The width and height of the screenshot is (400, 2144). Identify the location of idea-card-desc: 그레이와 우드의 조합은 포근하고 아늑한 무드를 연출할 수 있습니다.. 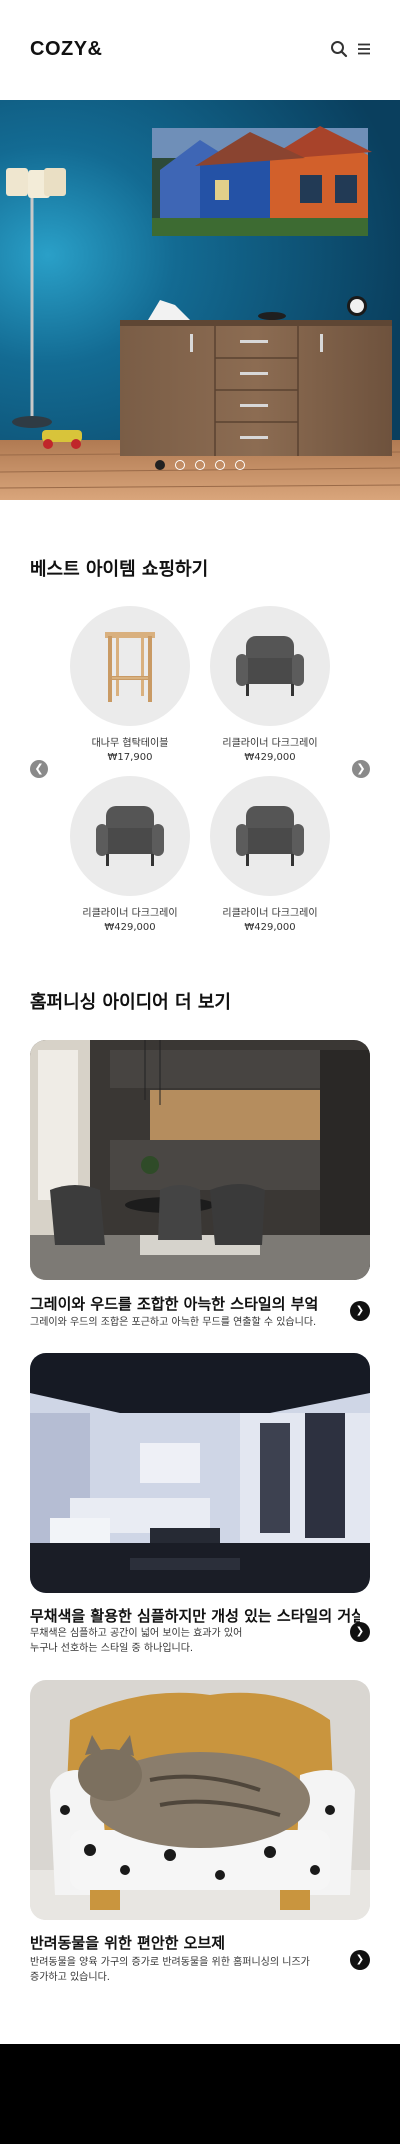
(180, 1322).